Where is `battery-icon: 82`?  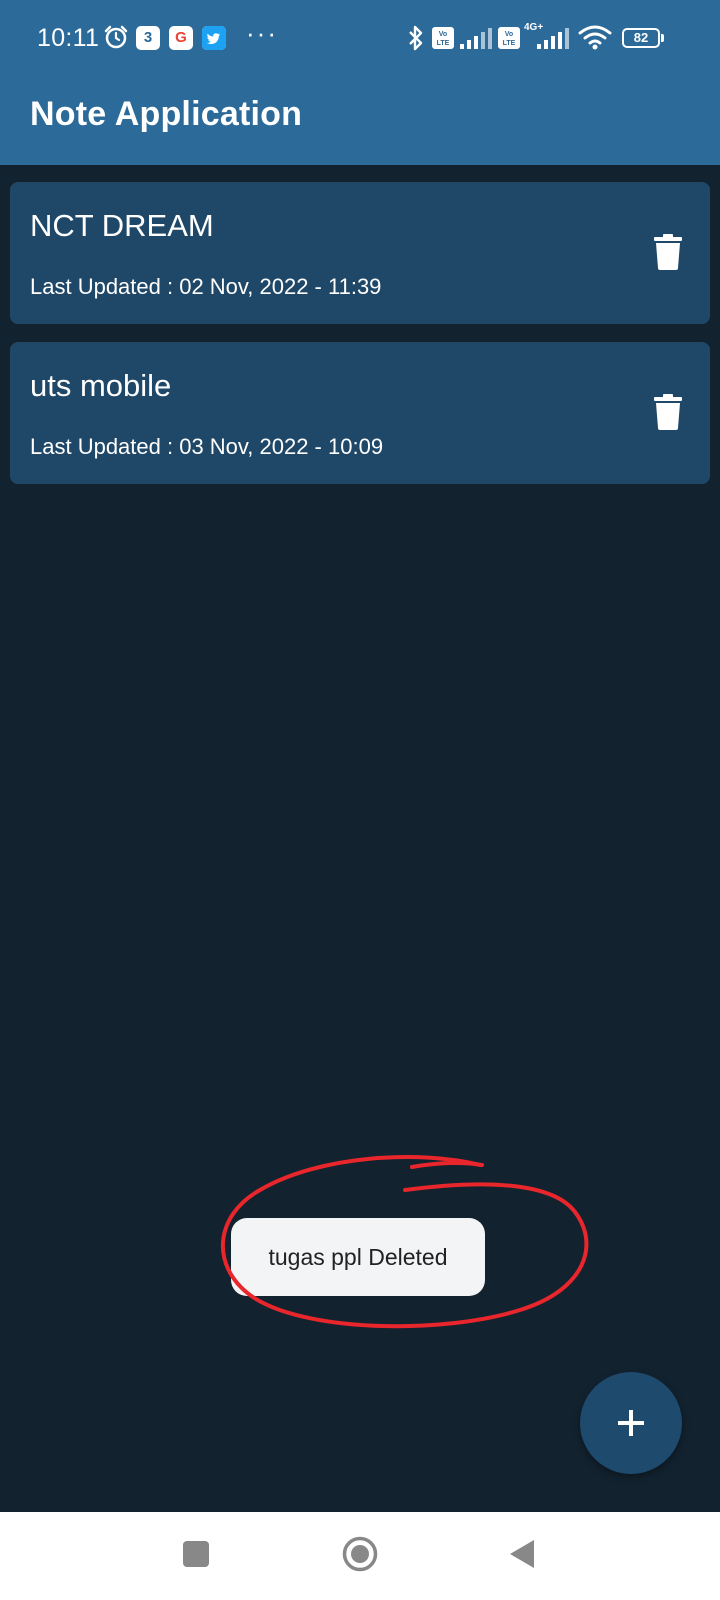
battery-icon: 82 is located at coordinates (641, 38).